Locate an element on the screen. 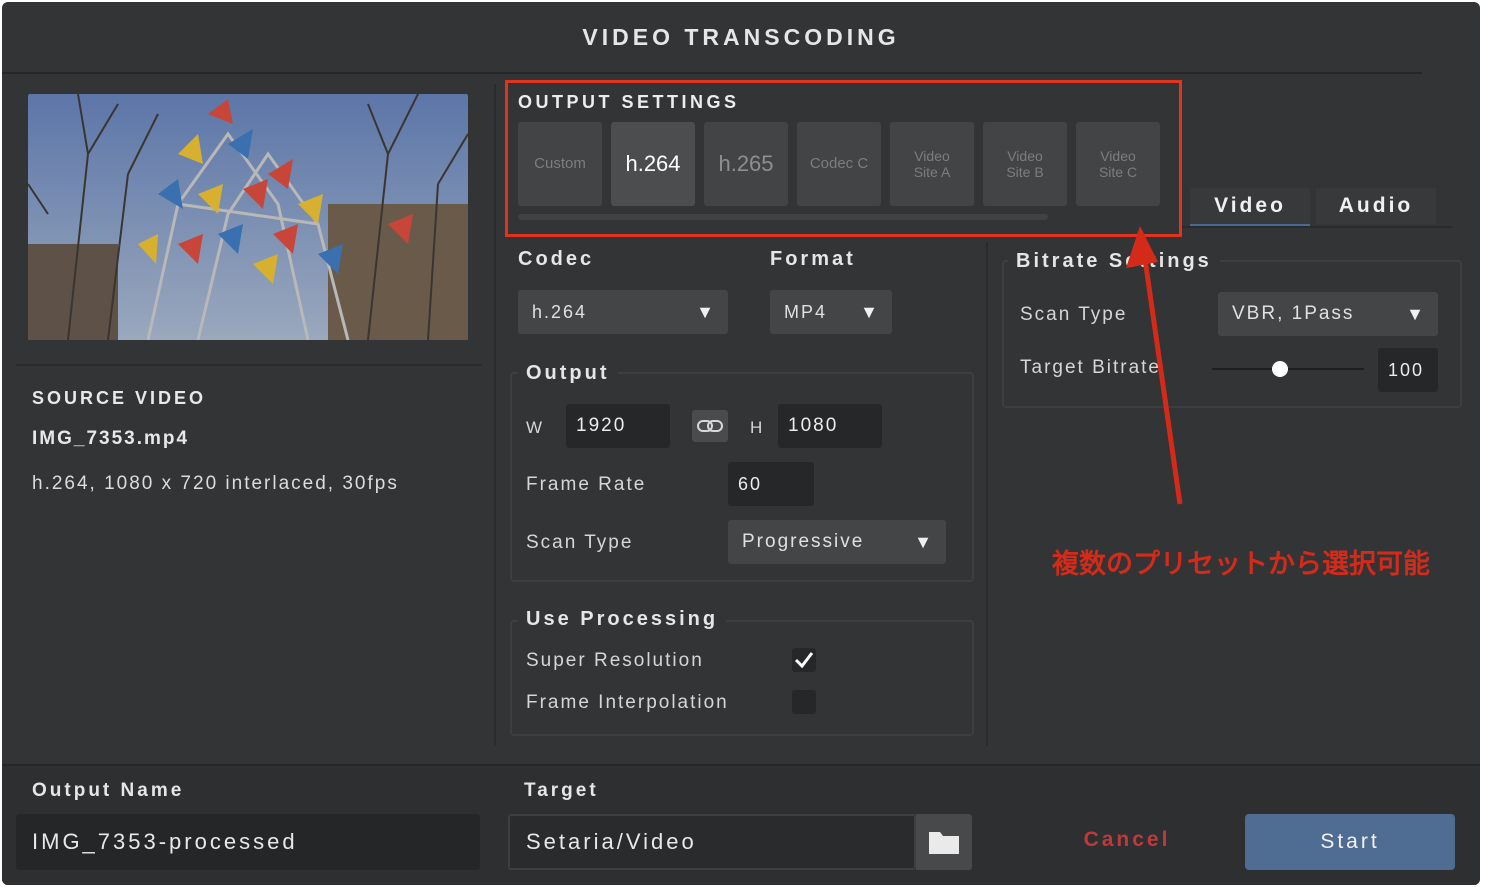  left-divider is located at coordinates (249, 365).